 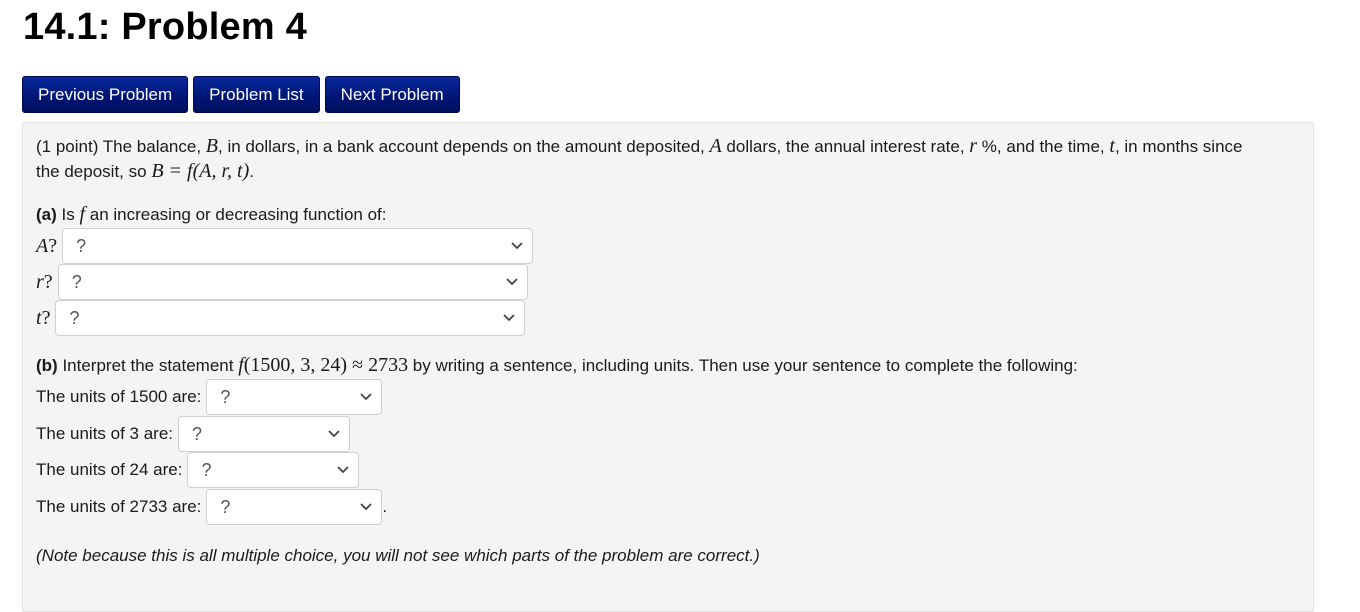 What do you see at coordinates (290, 318) in the screenshot?
I see `dropdown-t: ?` at bounding box center [290, 318].